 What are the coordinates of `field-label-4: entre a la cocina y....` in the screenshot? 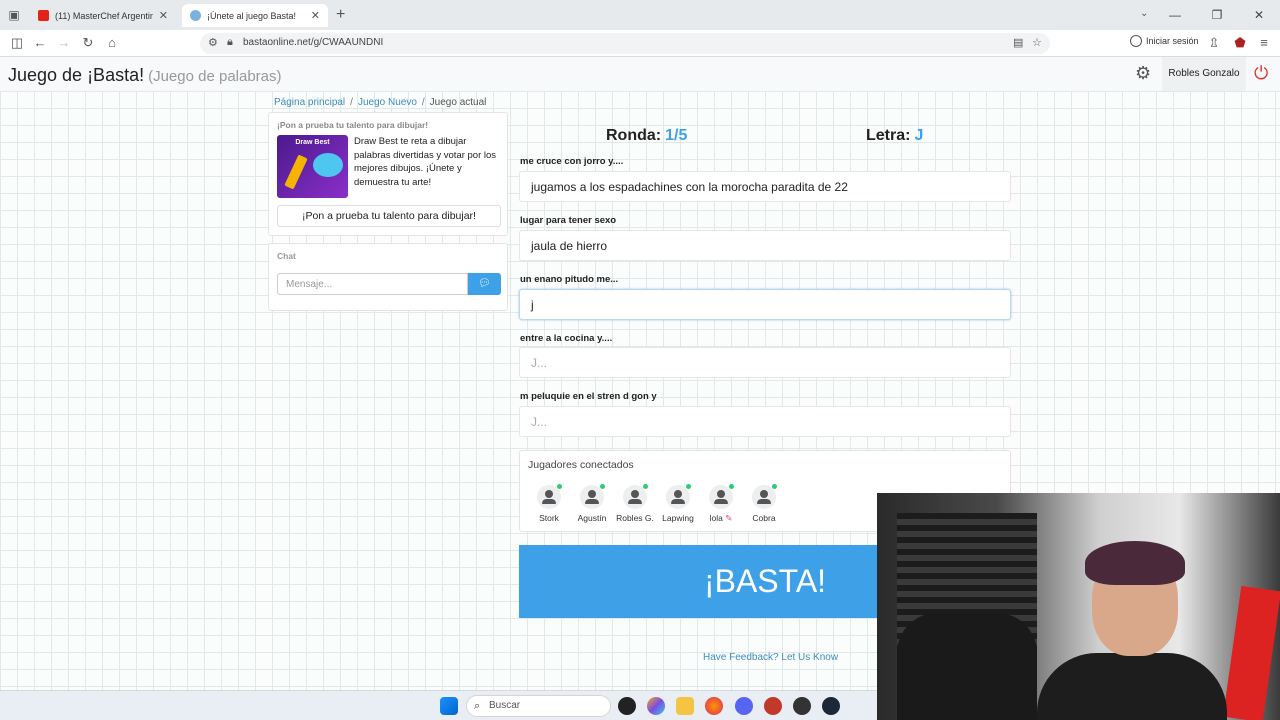 It's located at (566, 338).